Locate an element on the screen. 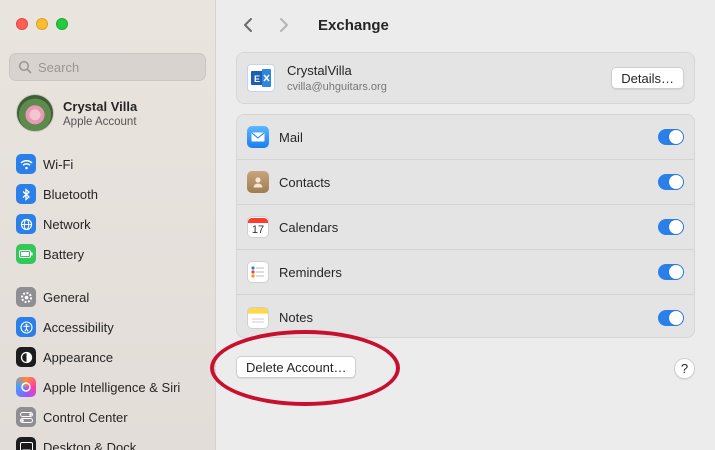 This screenshot has width=715, height=450. exchange-icon: E is located at coordinates (261, 78).